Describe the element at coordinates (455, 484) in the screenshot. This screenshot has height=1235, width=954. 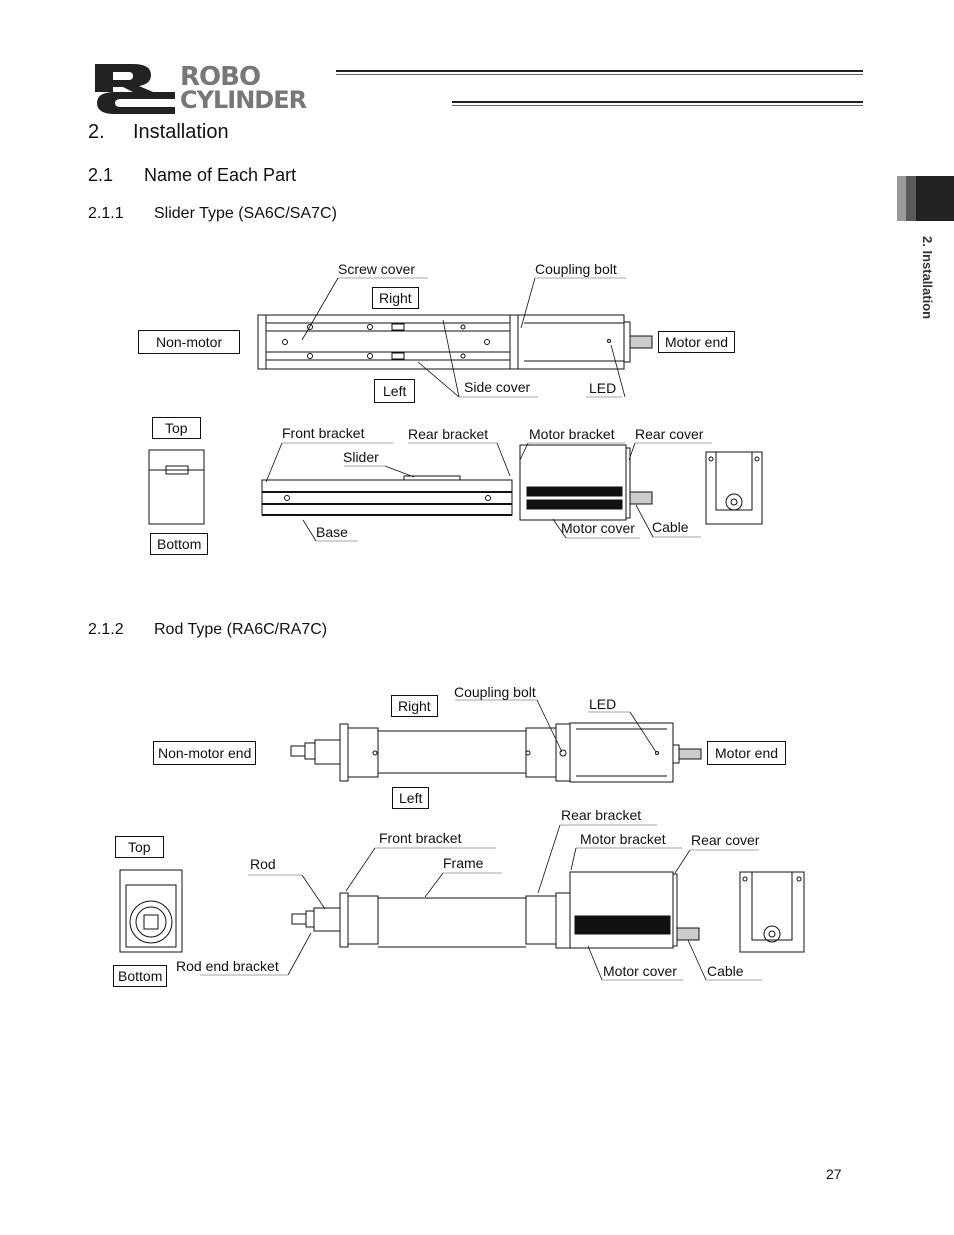
I see `slider-side-view` at that location.